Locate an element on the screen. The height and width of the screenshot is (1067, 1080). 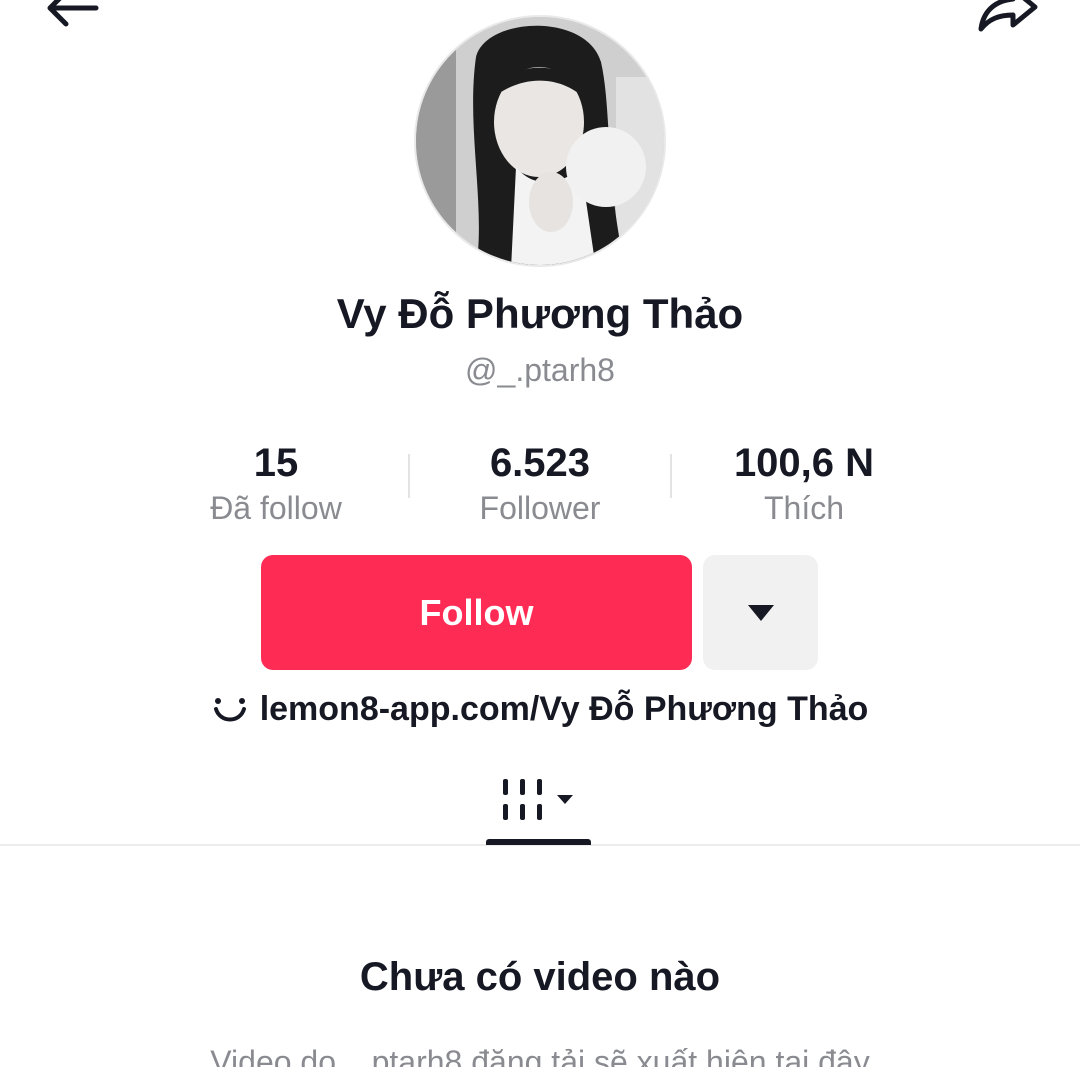
grid-lines-icon is located at coordinates (538, 799).